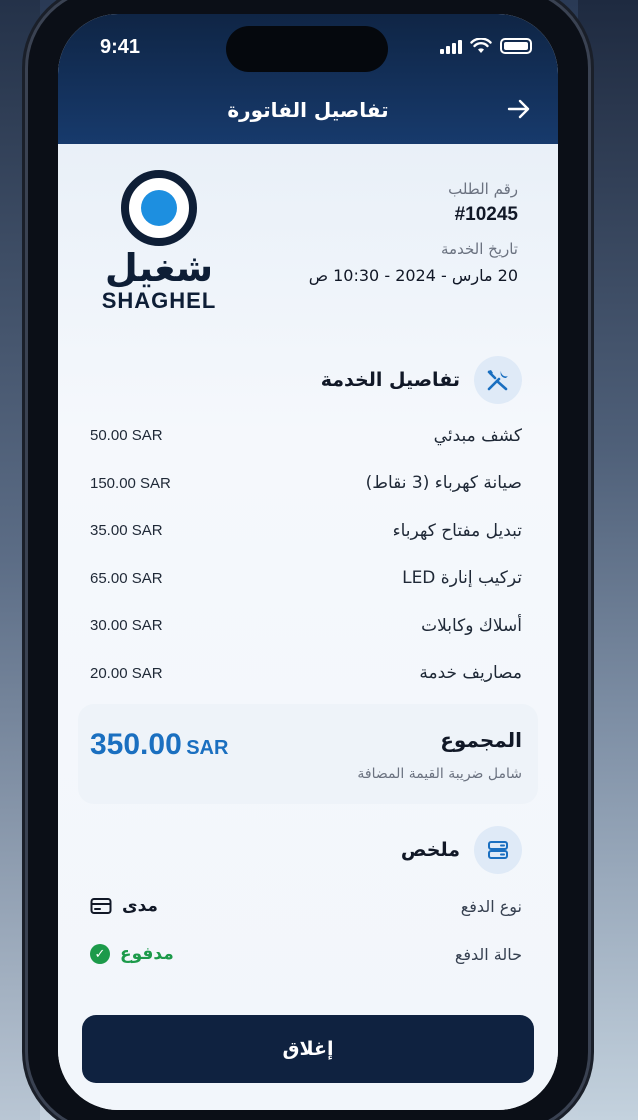  What do you see at coordinates (126, 436) in the screenshot?
I see `line-item-price: 50.00 SAR` at bounding box center [126, 436].